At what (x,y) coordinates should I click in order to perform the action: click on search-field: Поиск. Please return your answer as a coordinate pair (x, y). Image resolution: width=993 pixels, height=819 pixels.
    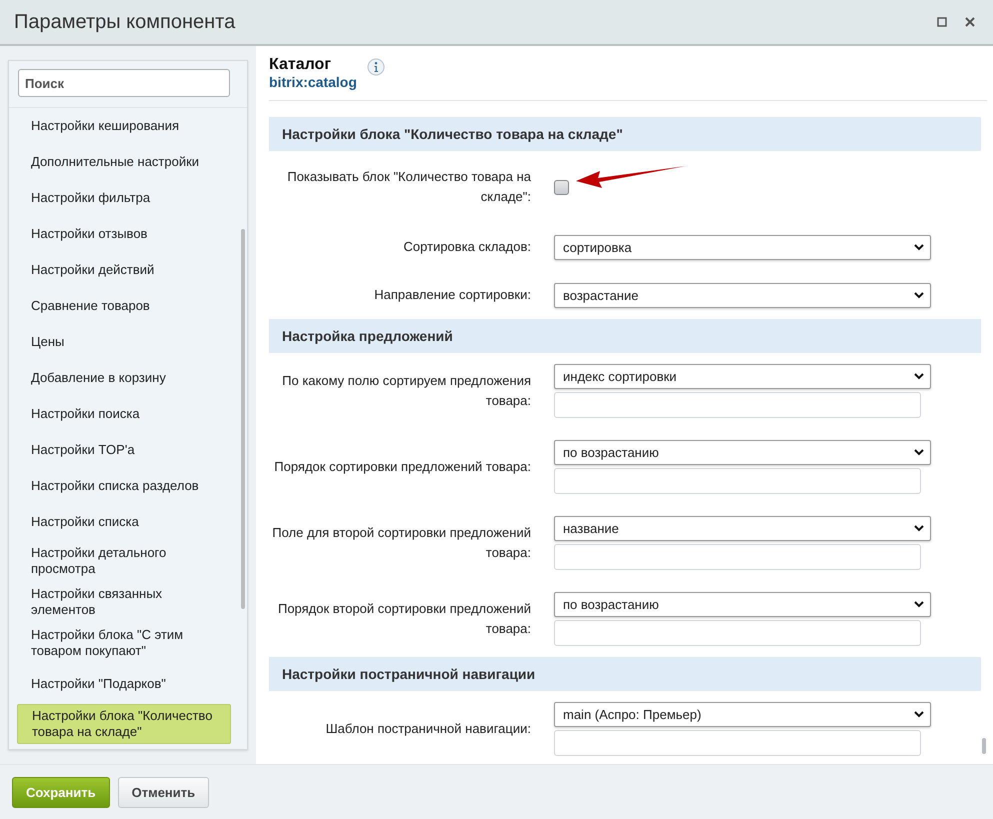
    Looking at the image, I should click on (124, 83).